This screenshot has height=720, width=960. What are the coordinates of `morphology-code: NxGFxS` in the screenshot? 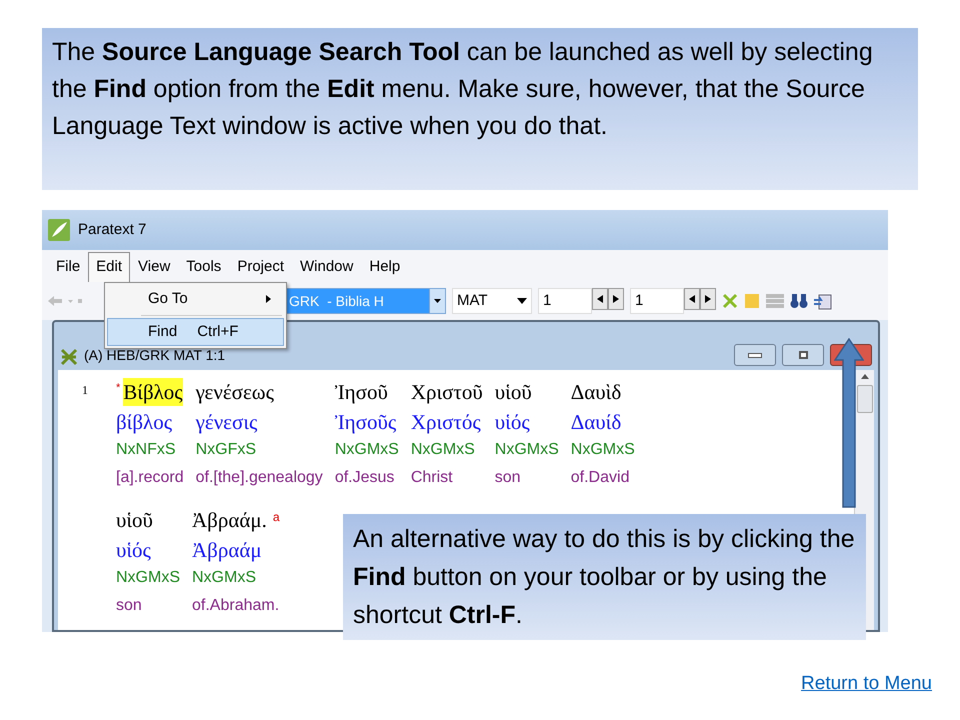 It's located at (227, 450).